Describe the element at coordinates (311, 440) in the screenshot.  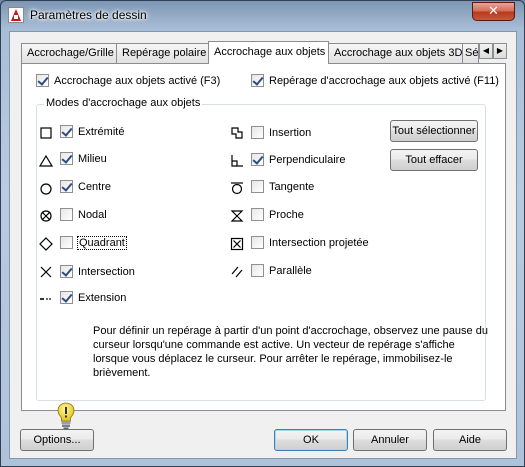
I see `ok-button: OK` at that location.